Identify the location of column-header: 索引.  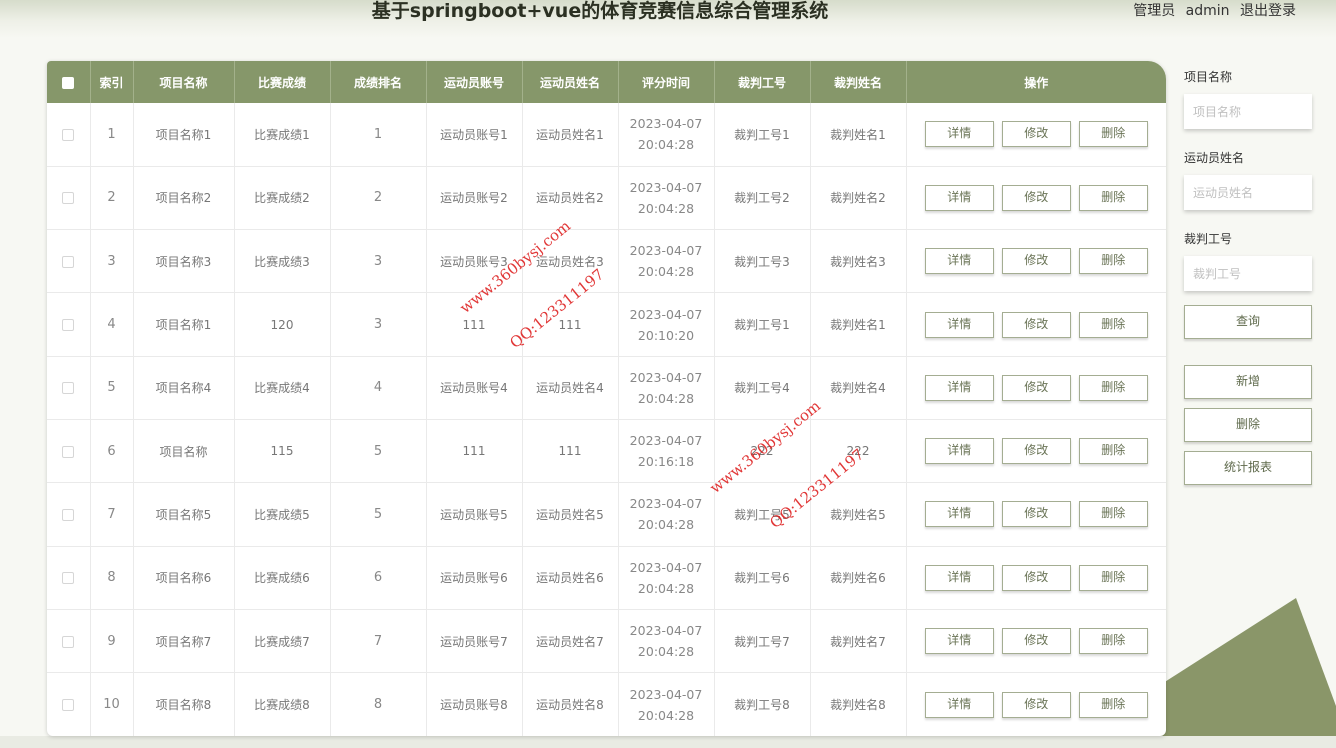
(112, 82).